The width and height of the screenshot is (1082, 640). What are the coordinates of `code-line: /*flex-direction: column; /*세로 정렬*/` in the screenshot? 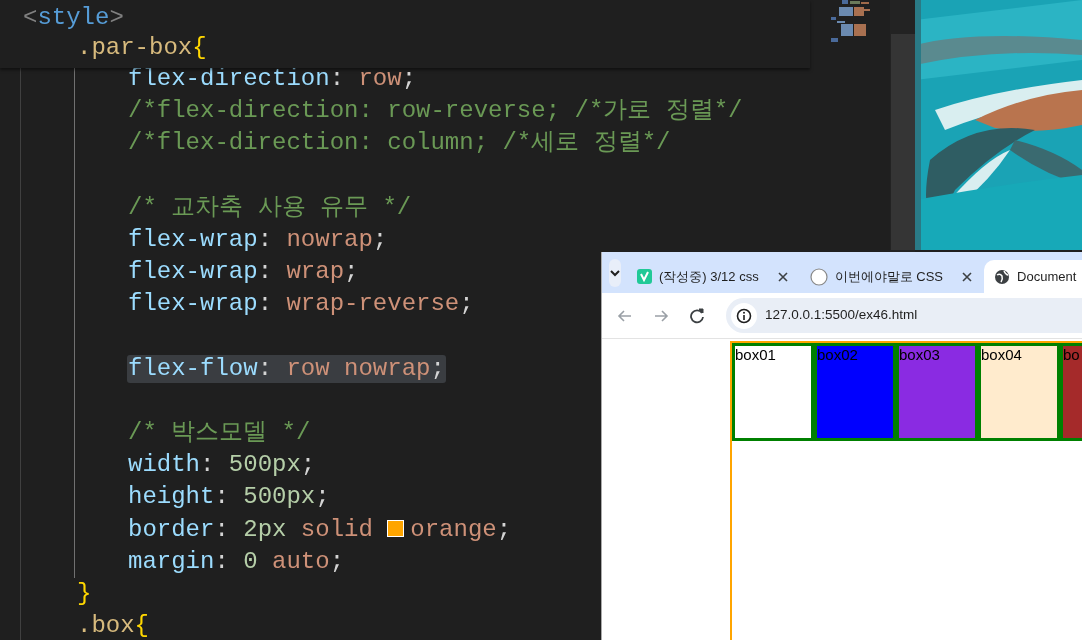 It's located at (399, 143).